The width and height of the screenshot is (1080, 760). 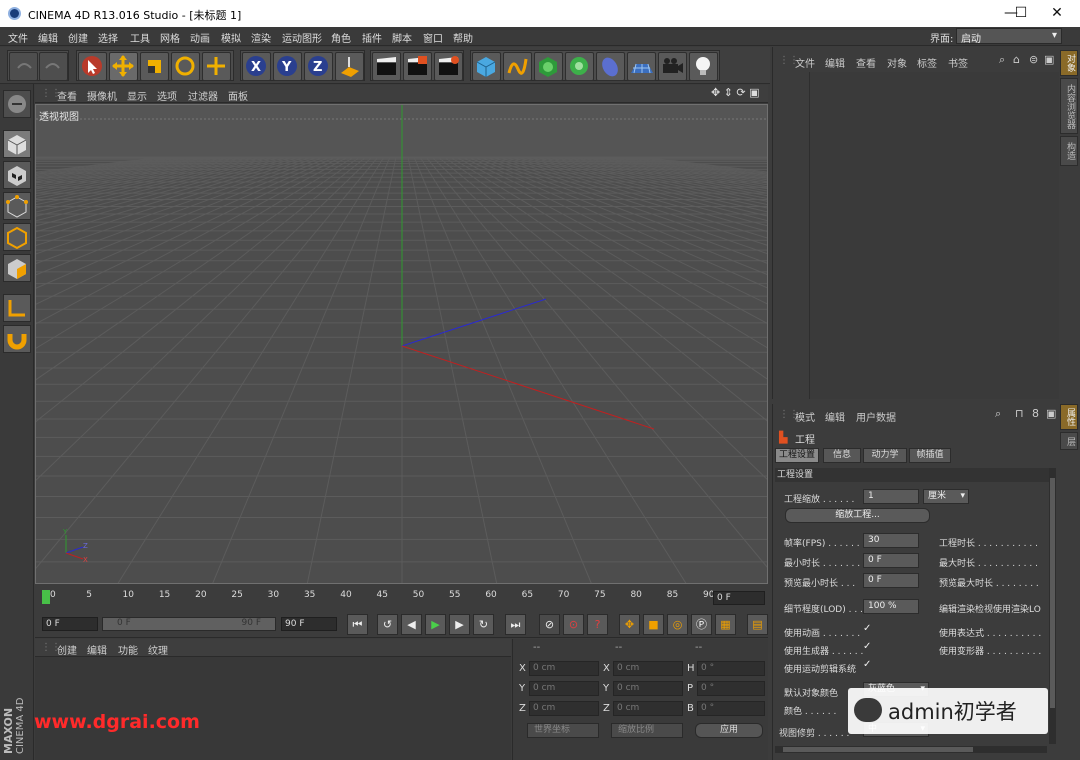 What do you see at coordinates (17, 175) in the screenshot?
I see `texture-mode-button` at bounding box center [17, 175].